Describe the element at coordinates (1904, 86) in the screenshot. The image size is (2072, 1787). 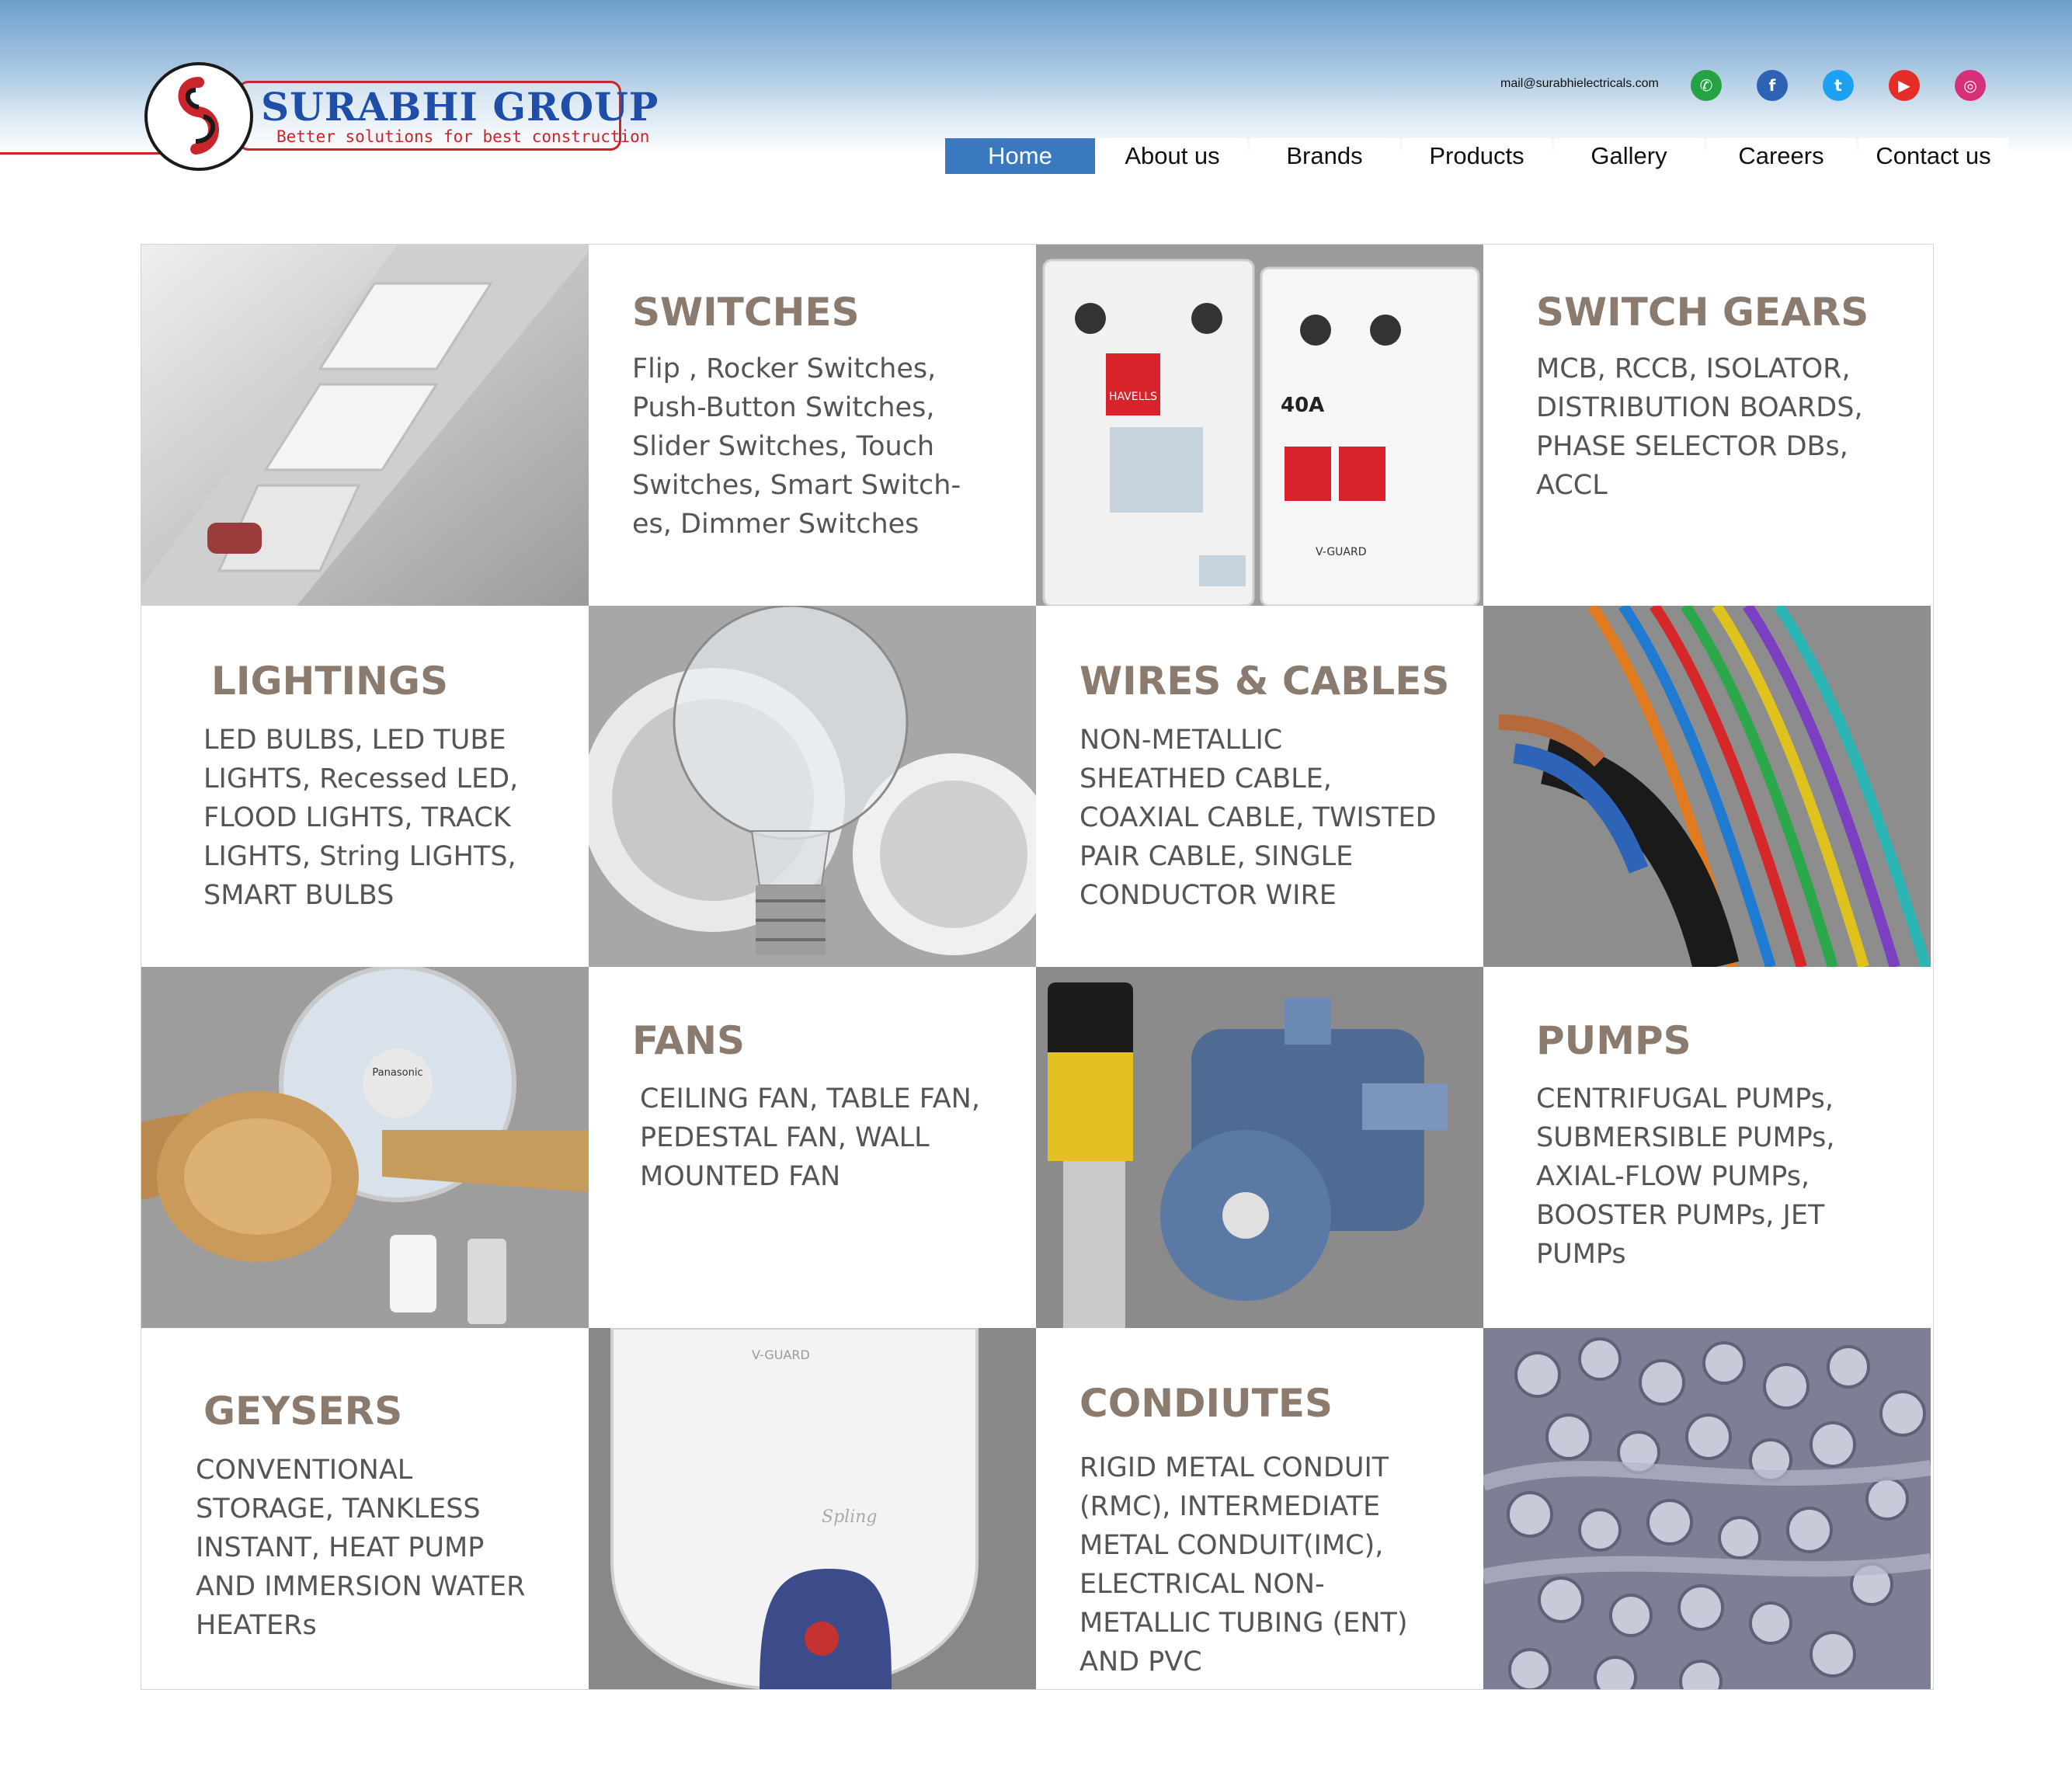
I see `youtube-icon: ▶` at that location.